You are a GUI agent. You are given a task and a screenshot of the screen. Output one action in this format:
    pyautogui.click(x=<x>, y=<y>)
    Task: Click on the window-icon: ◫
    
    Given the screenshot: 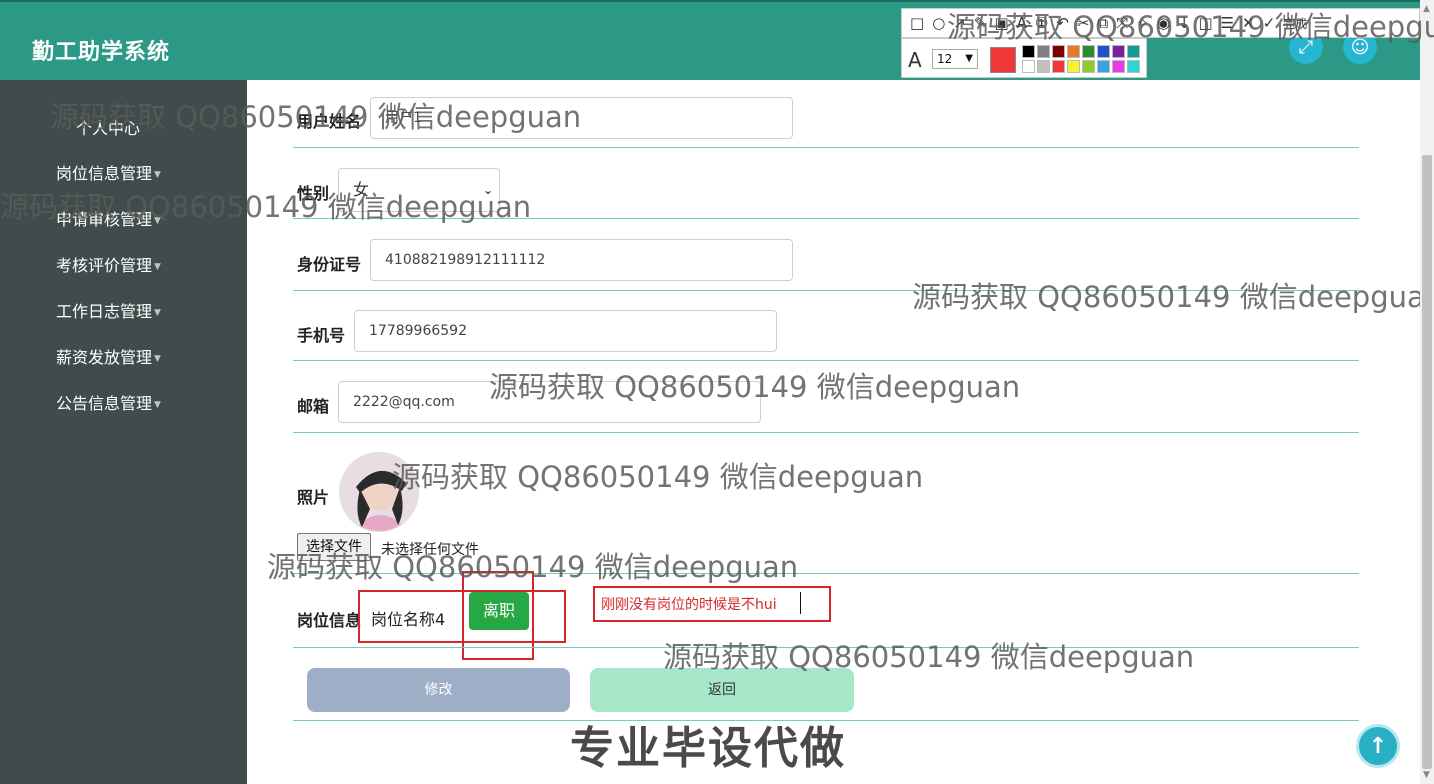 What is the action you would take?
    pyautogui.click(x=1205, y=23)
    